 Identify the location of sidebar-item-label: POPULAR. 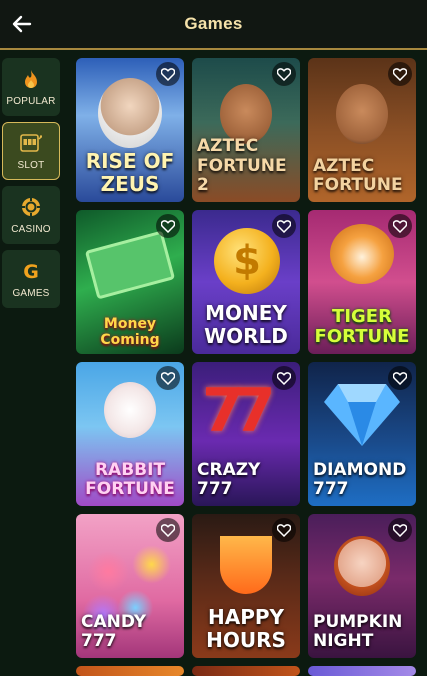
(31, 101).